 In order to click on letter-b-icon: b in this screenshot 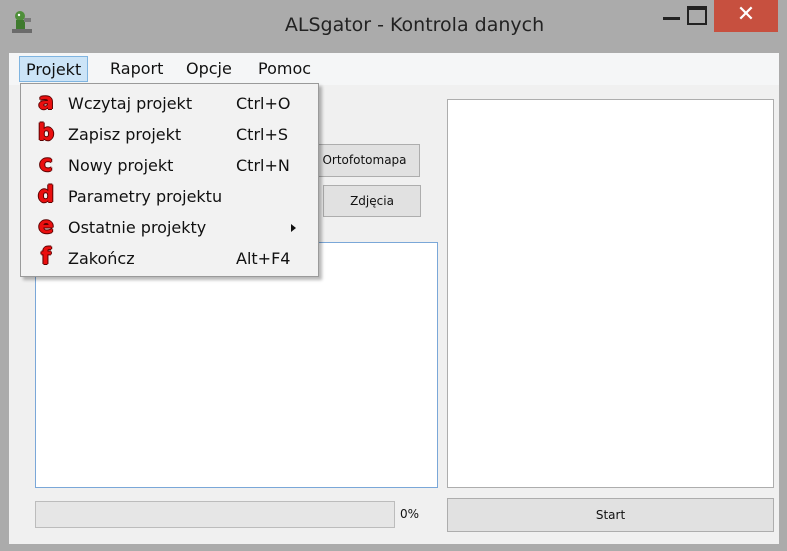, I will do `click(46, 133)`.